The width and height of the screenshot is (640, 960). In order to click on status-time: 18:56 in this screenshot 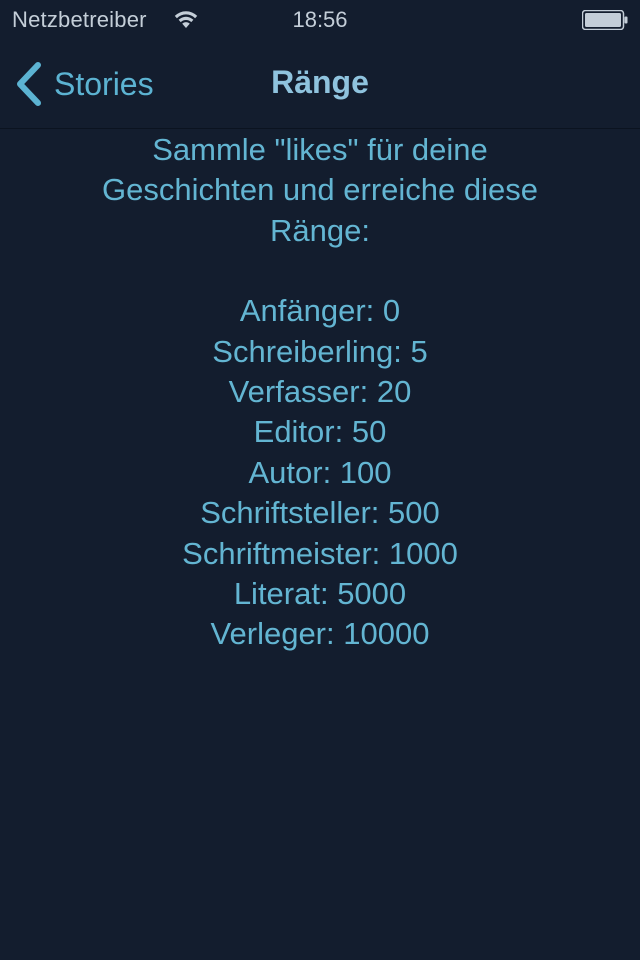, I will do `click(320, 19)`.